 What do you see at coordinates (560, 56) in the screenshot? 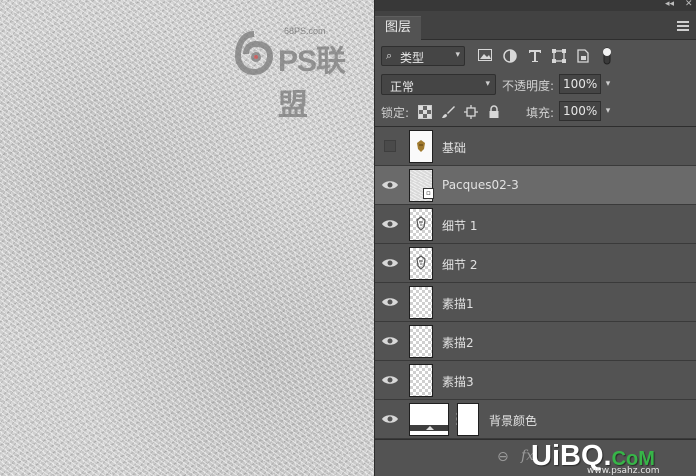
I see `shape-filter-icon` at bounding box center [560, 56].